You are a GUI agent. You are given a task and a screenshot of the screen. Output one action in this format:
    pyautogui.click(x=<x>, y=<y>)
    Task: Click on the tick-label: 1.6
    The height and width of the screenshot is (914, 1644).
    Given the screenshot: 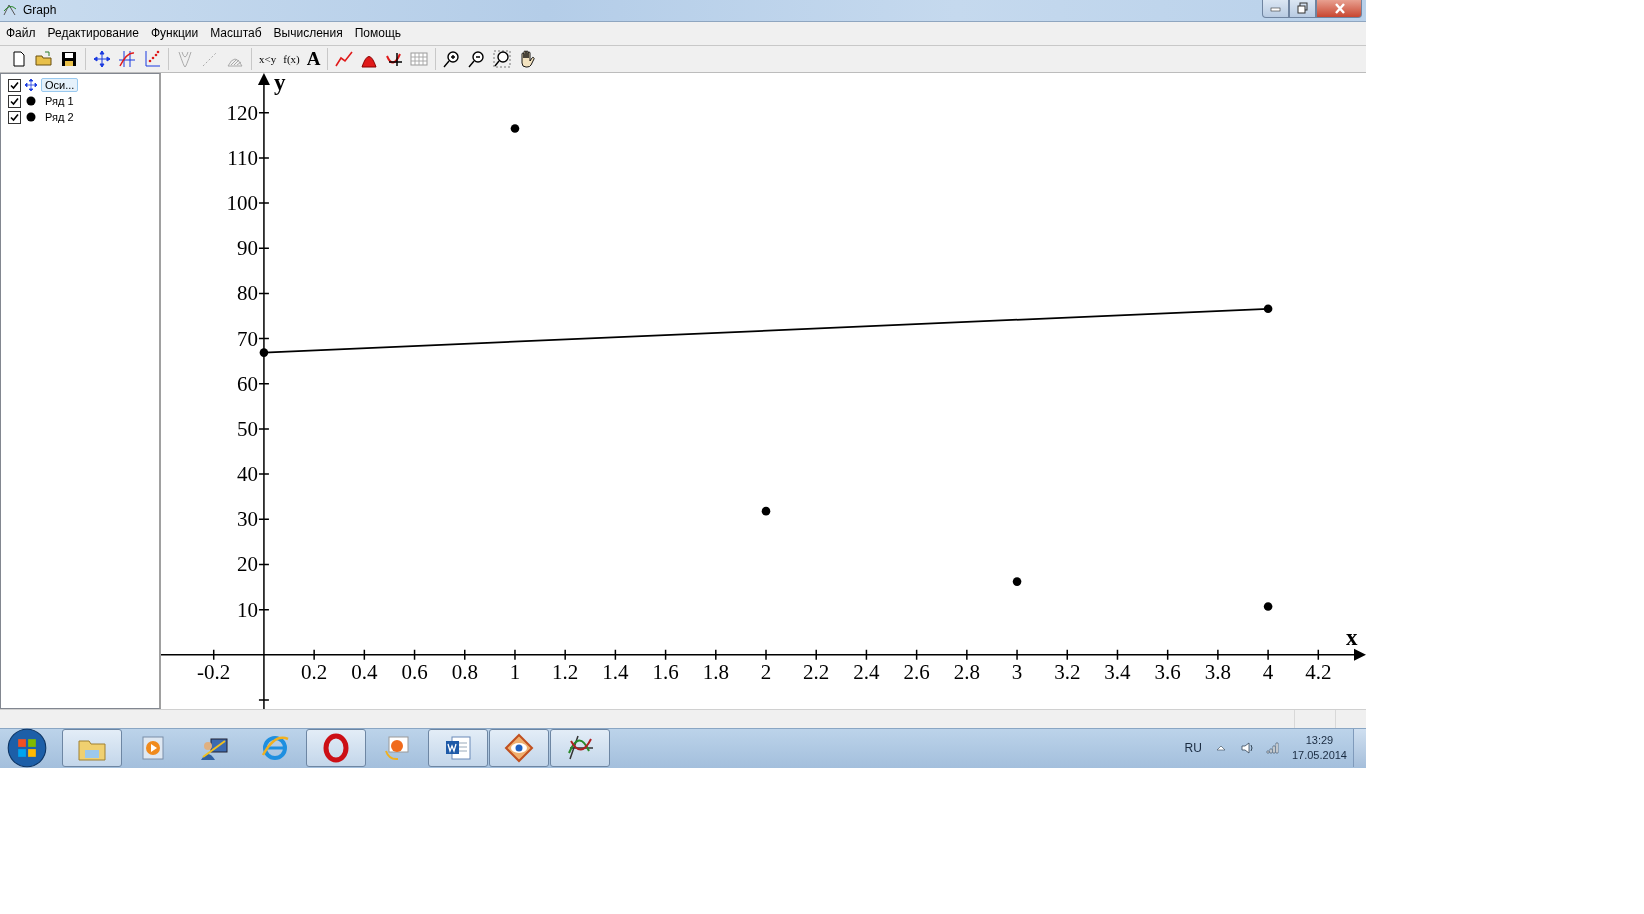 What is the action you would take?
    pyautogui.click(x=665, y=672)
    